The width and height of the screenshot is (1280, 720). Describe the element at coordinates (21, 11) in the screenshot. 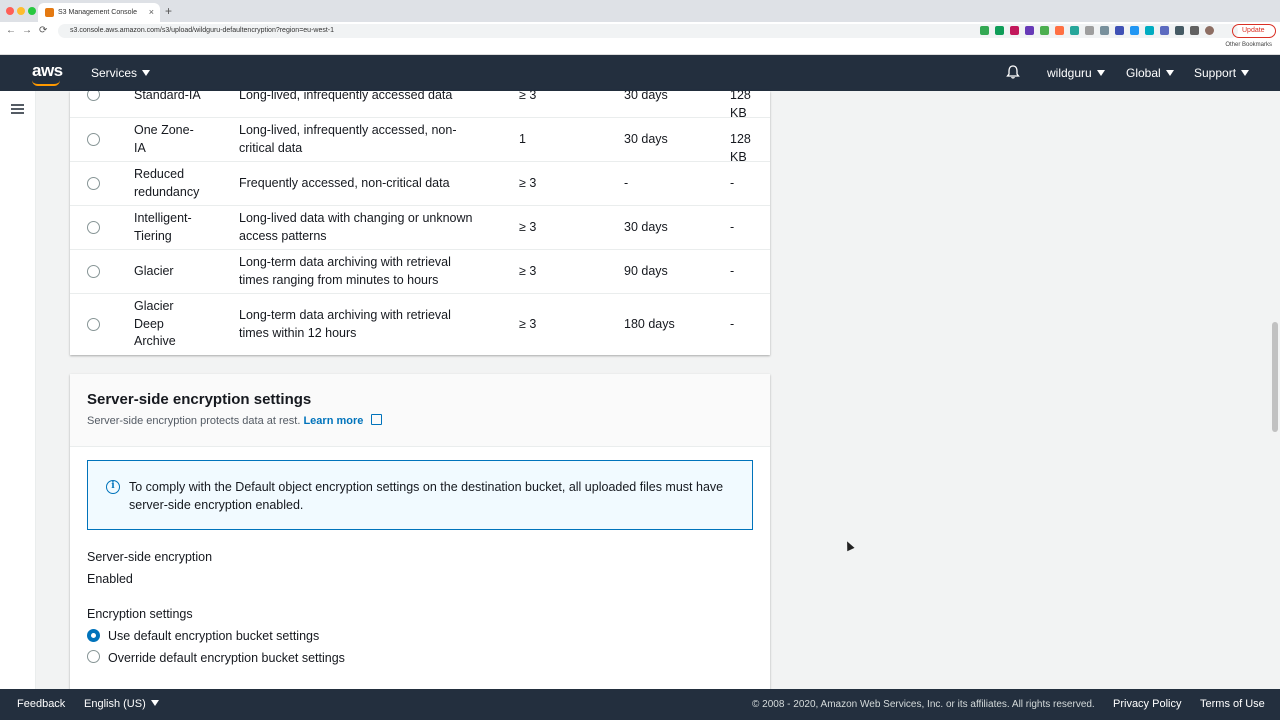

I see `minimize-window-icon` at that location.